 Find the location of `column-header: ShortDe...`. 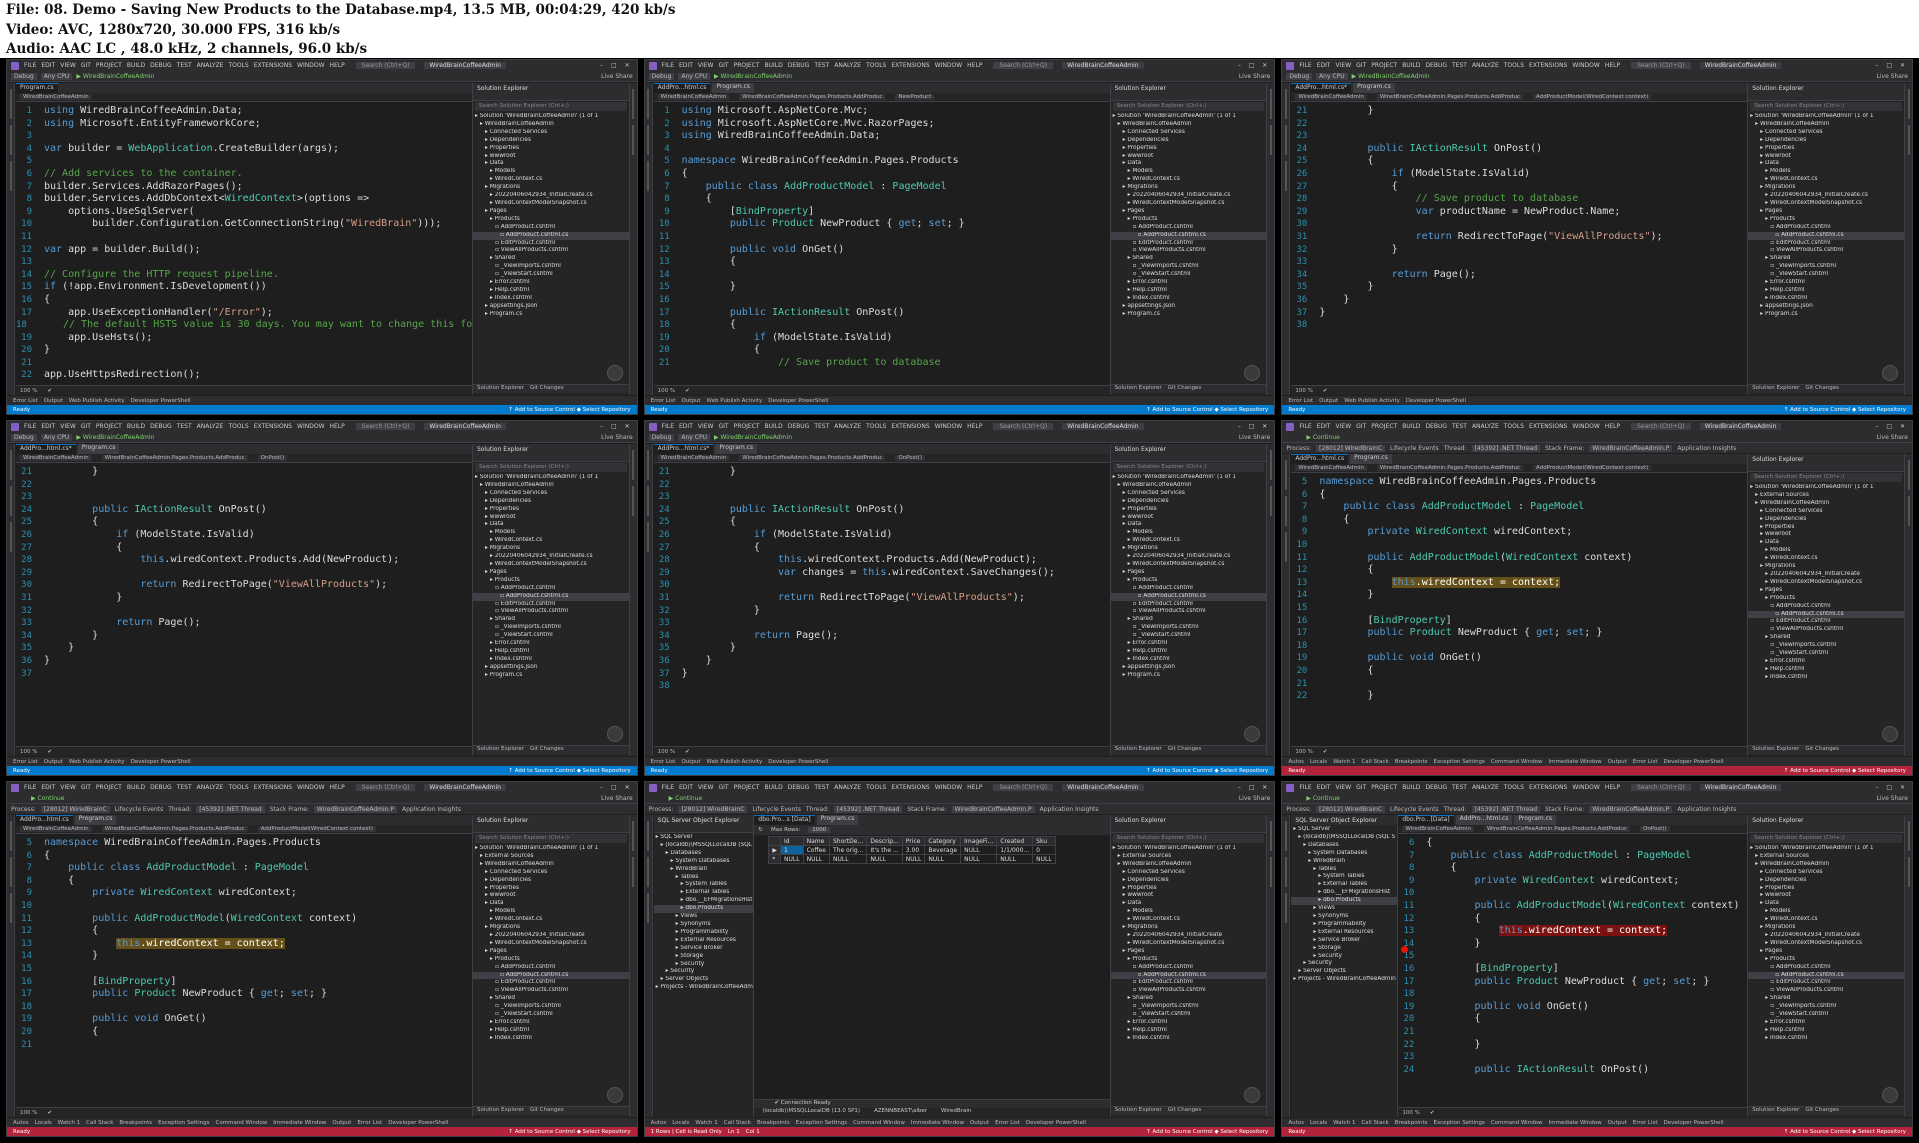

column-header: ShortDe... is located at coordinates (848, 841).